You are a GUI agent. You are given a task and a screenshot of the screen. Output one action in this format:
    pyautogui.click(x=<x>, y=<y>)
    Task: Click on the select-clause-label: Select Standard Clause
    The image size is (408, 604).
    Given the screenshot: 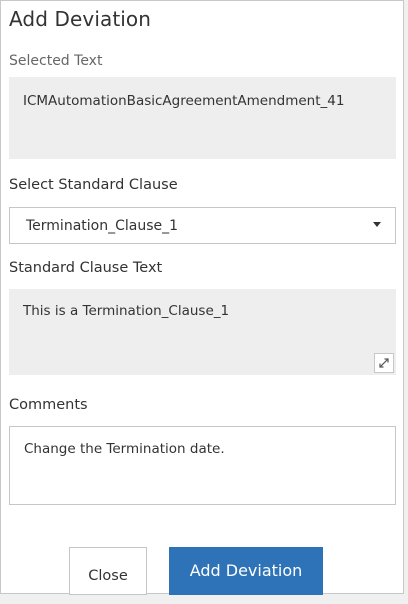 What is the action you would take?
    pyautogui.click(x=93, y=185)
    